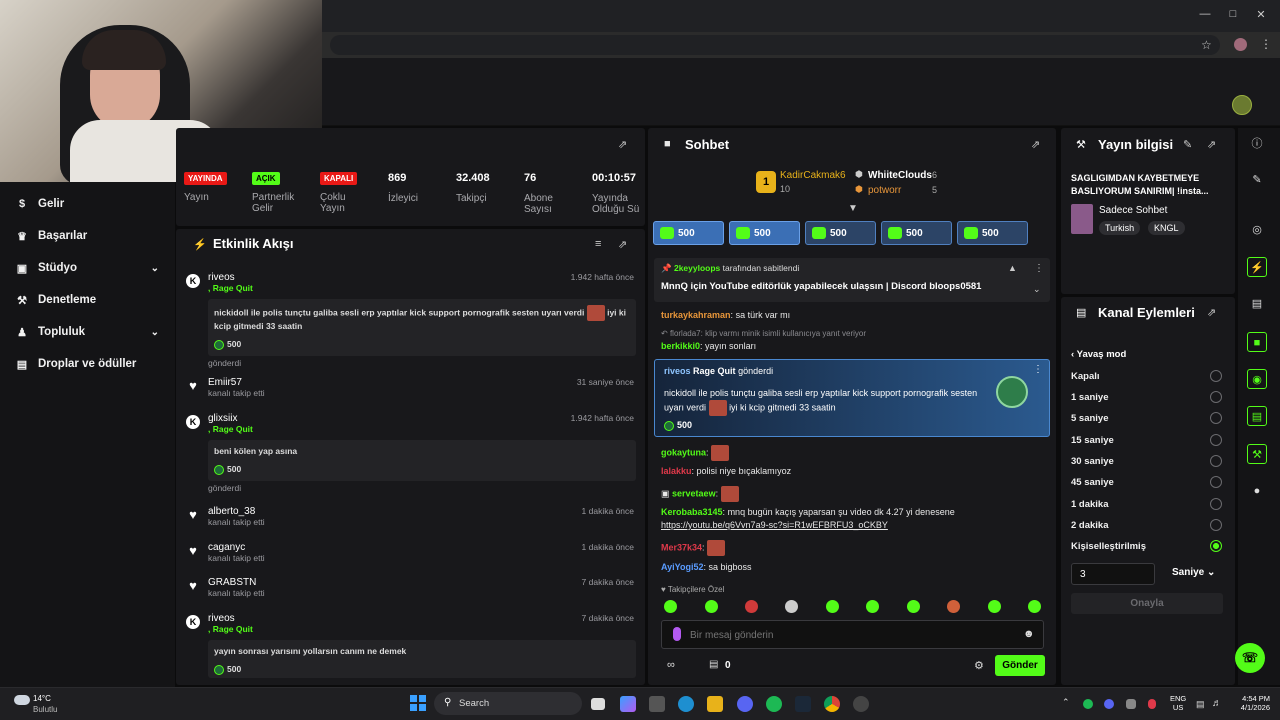 This screenshot has height=720, width=1280. What do you see at coordinates (422, 382) in the screenshot?
I see `event-username: Emiir57` at bounding box center [422, 382].